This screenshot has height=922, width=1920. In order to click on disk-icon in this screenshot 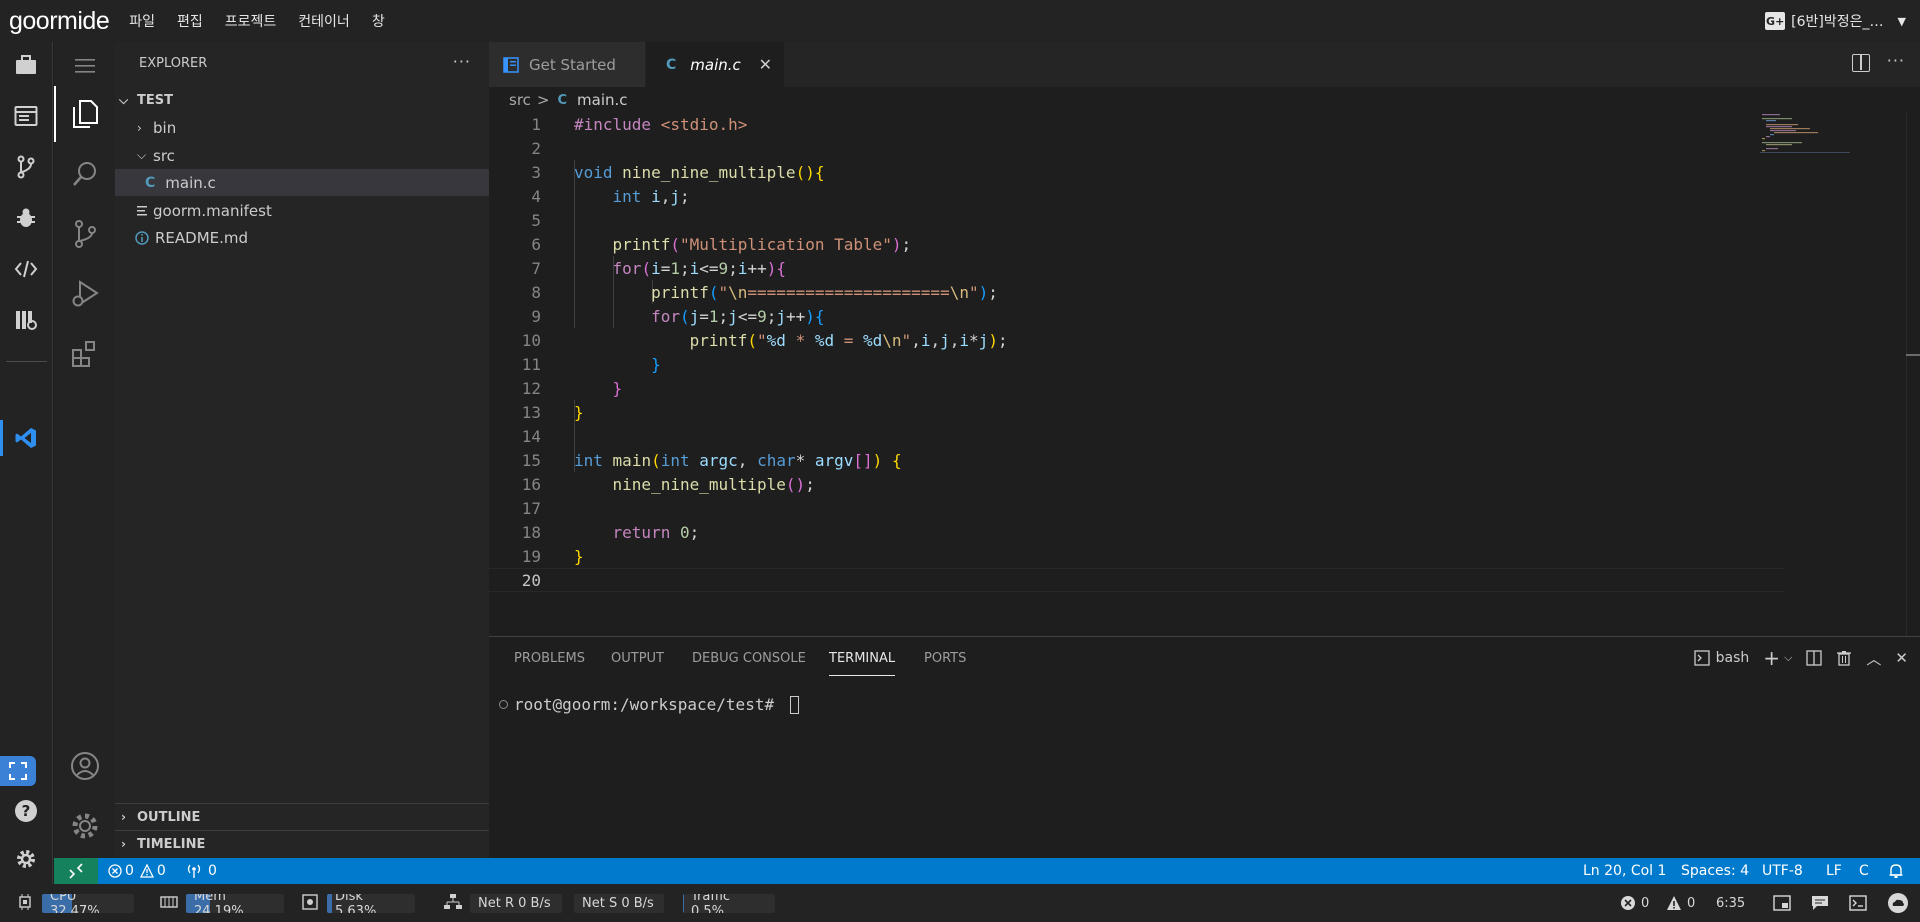, I will do `click(310, 903)`.